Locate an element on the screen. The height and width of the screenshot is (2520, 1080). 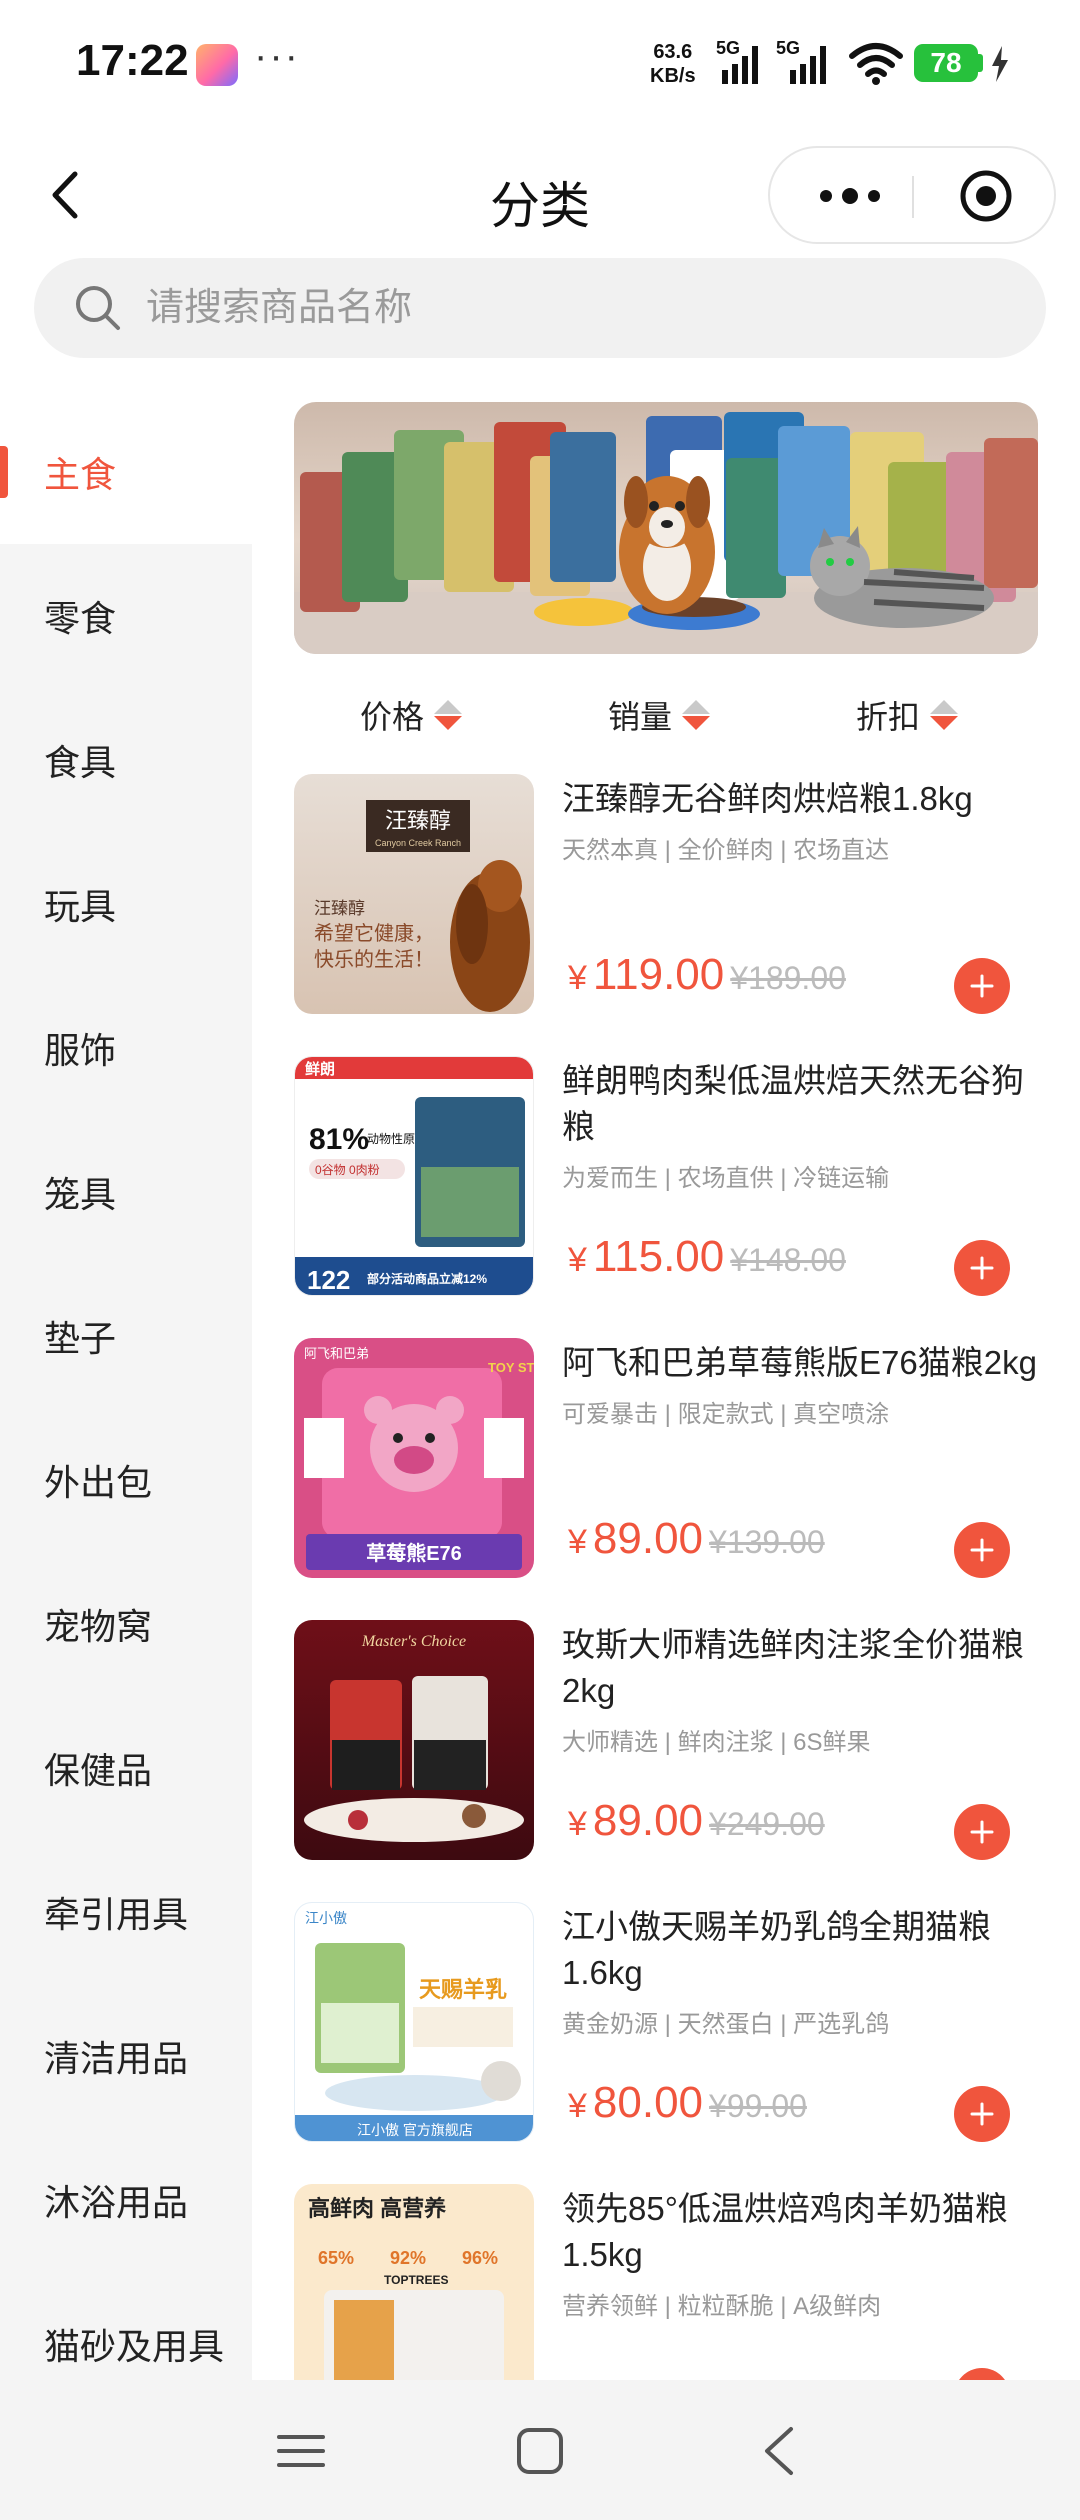
miniprogram-capsule is located at coordinates (912, 195).